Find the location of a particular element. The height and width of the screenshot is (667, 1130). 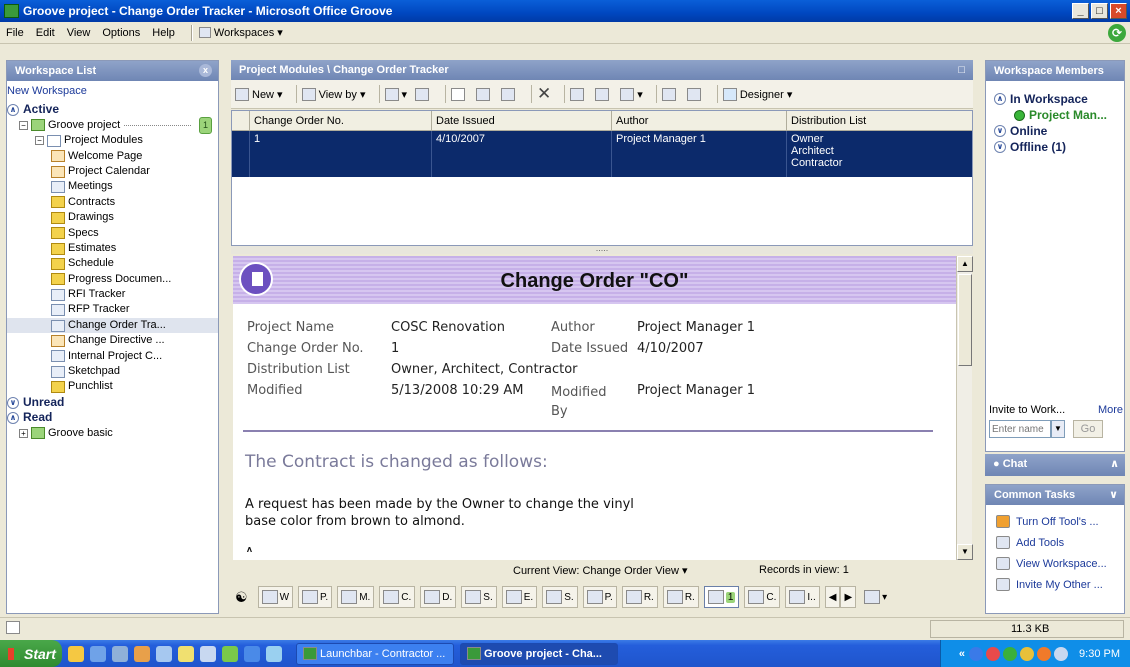

delete-button: ✕ is located at coordinates (544, 94).